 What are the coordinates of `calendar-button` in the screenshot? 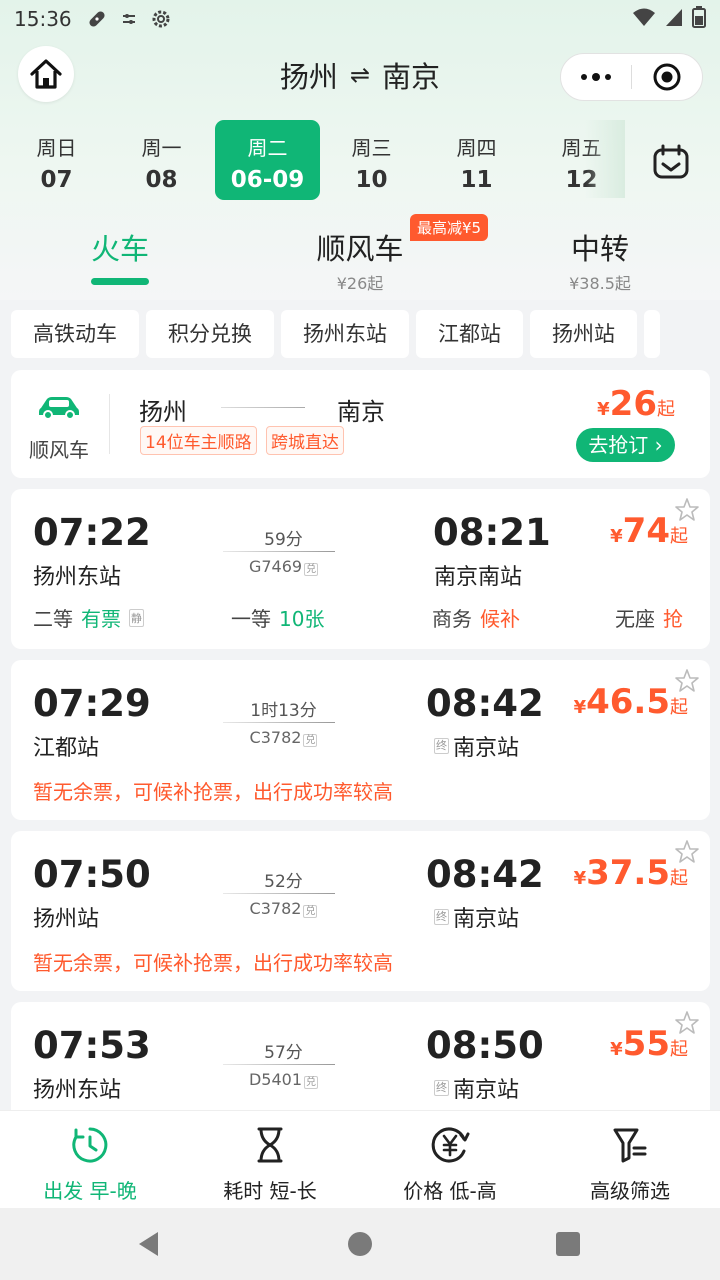 It's located at (671, 162).